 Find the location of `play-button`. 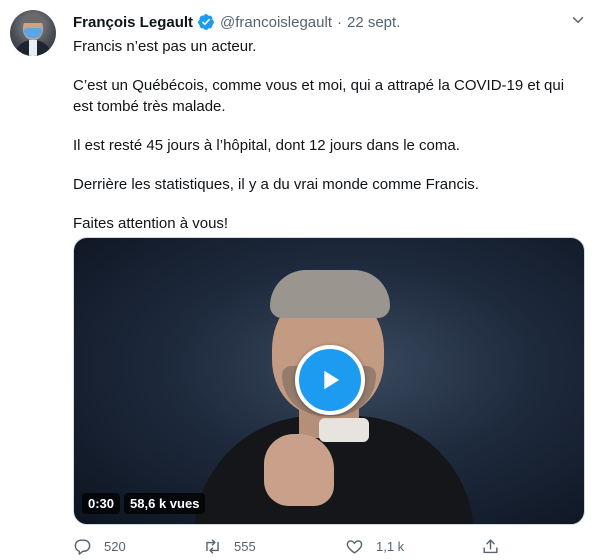

play-button is located at coordinates (330, 380).